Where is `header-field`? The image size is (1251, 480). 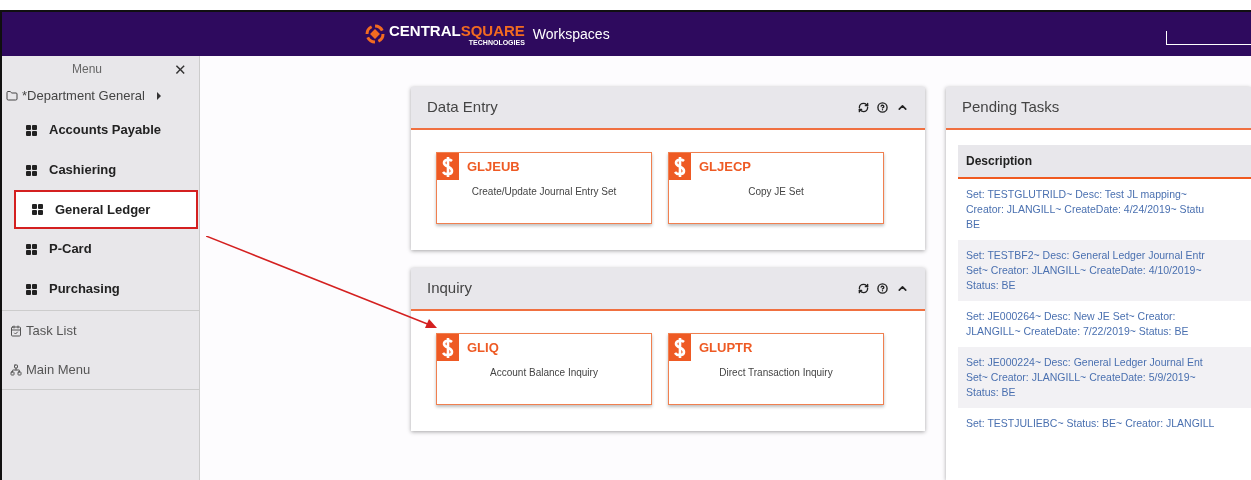 header-field is located at coordinates (1208, 38).